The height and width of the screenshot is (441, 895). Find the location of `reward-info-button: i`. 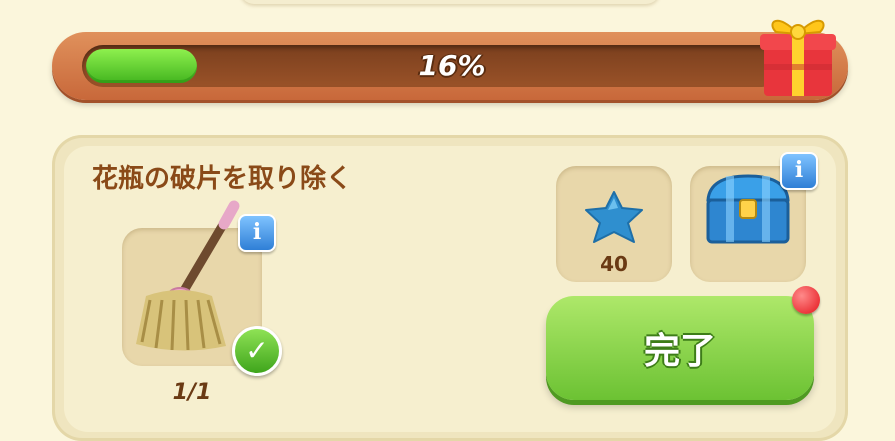

reward-info-button: i is located at coordinates (799, 171).